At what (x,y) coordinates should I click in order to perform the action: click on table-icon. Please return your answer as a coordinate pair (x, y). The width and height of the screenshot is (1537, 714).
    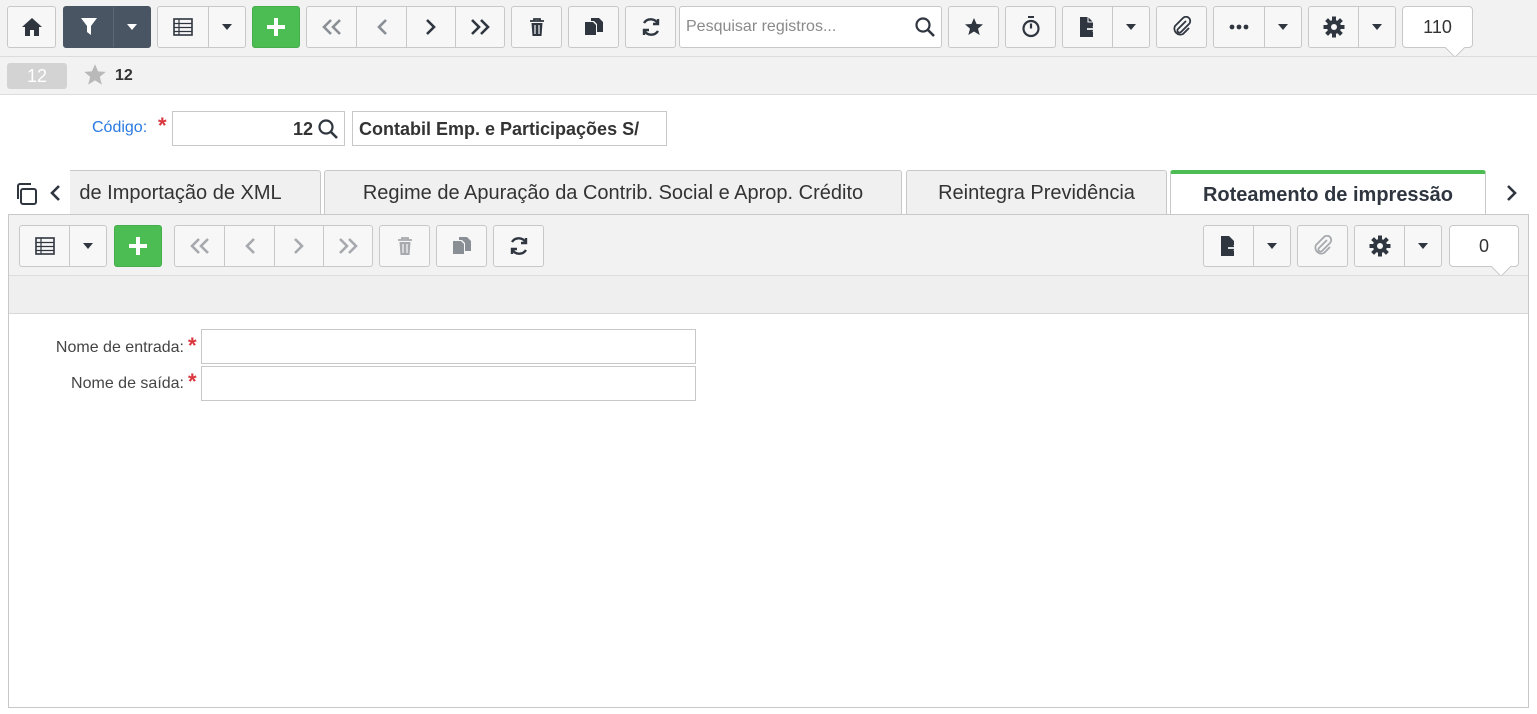
    Looking at the image, I should click on (183, 27).